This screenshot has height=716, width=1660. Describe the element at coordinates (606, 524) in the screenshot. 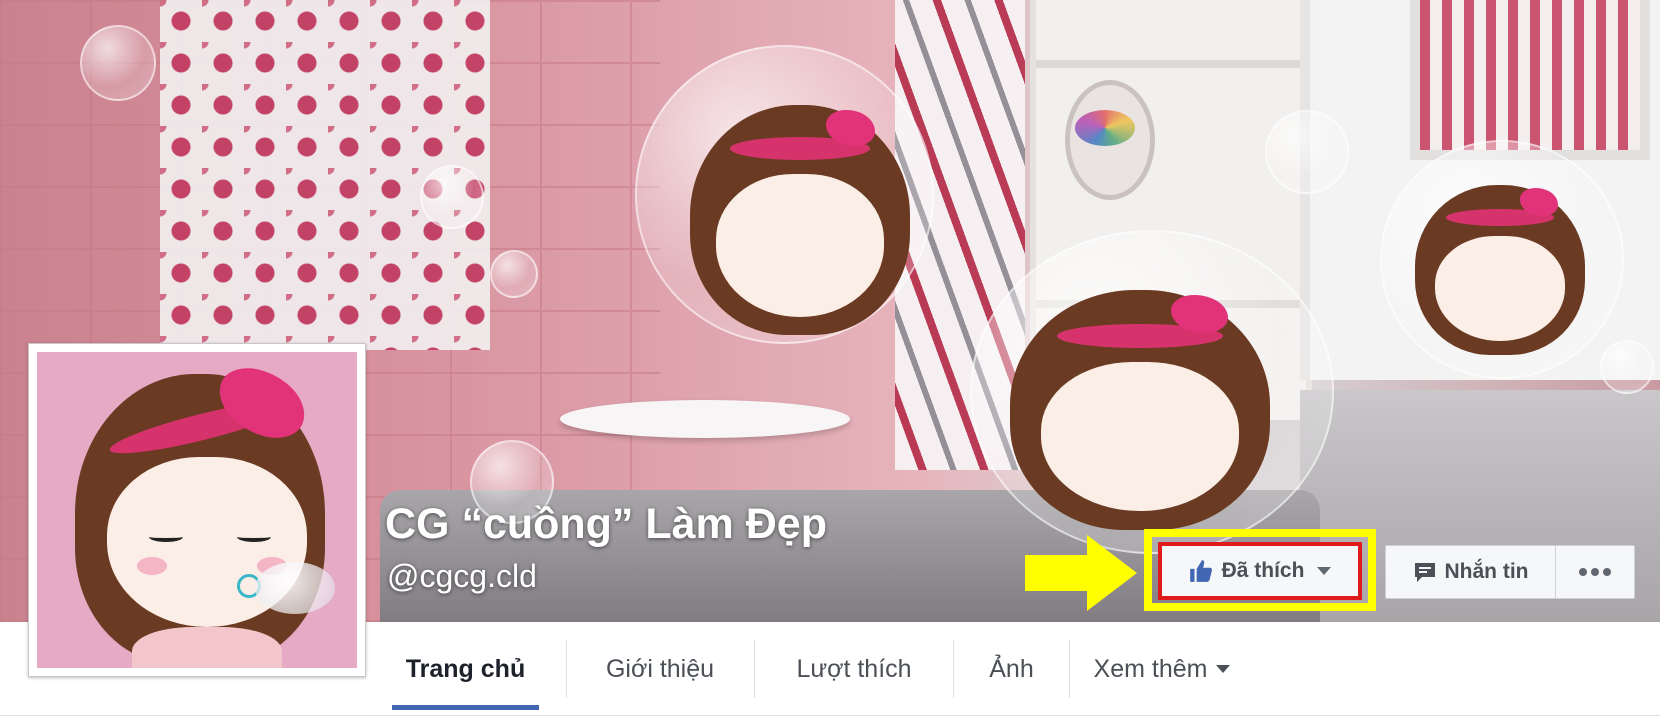

I see `page-title: CG “cuồng” Làm Đẹp` at that location.